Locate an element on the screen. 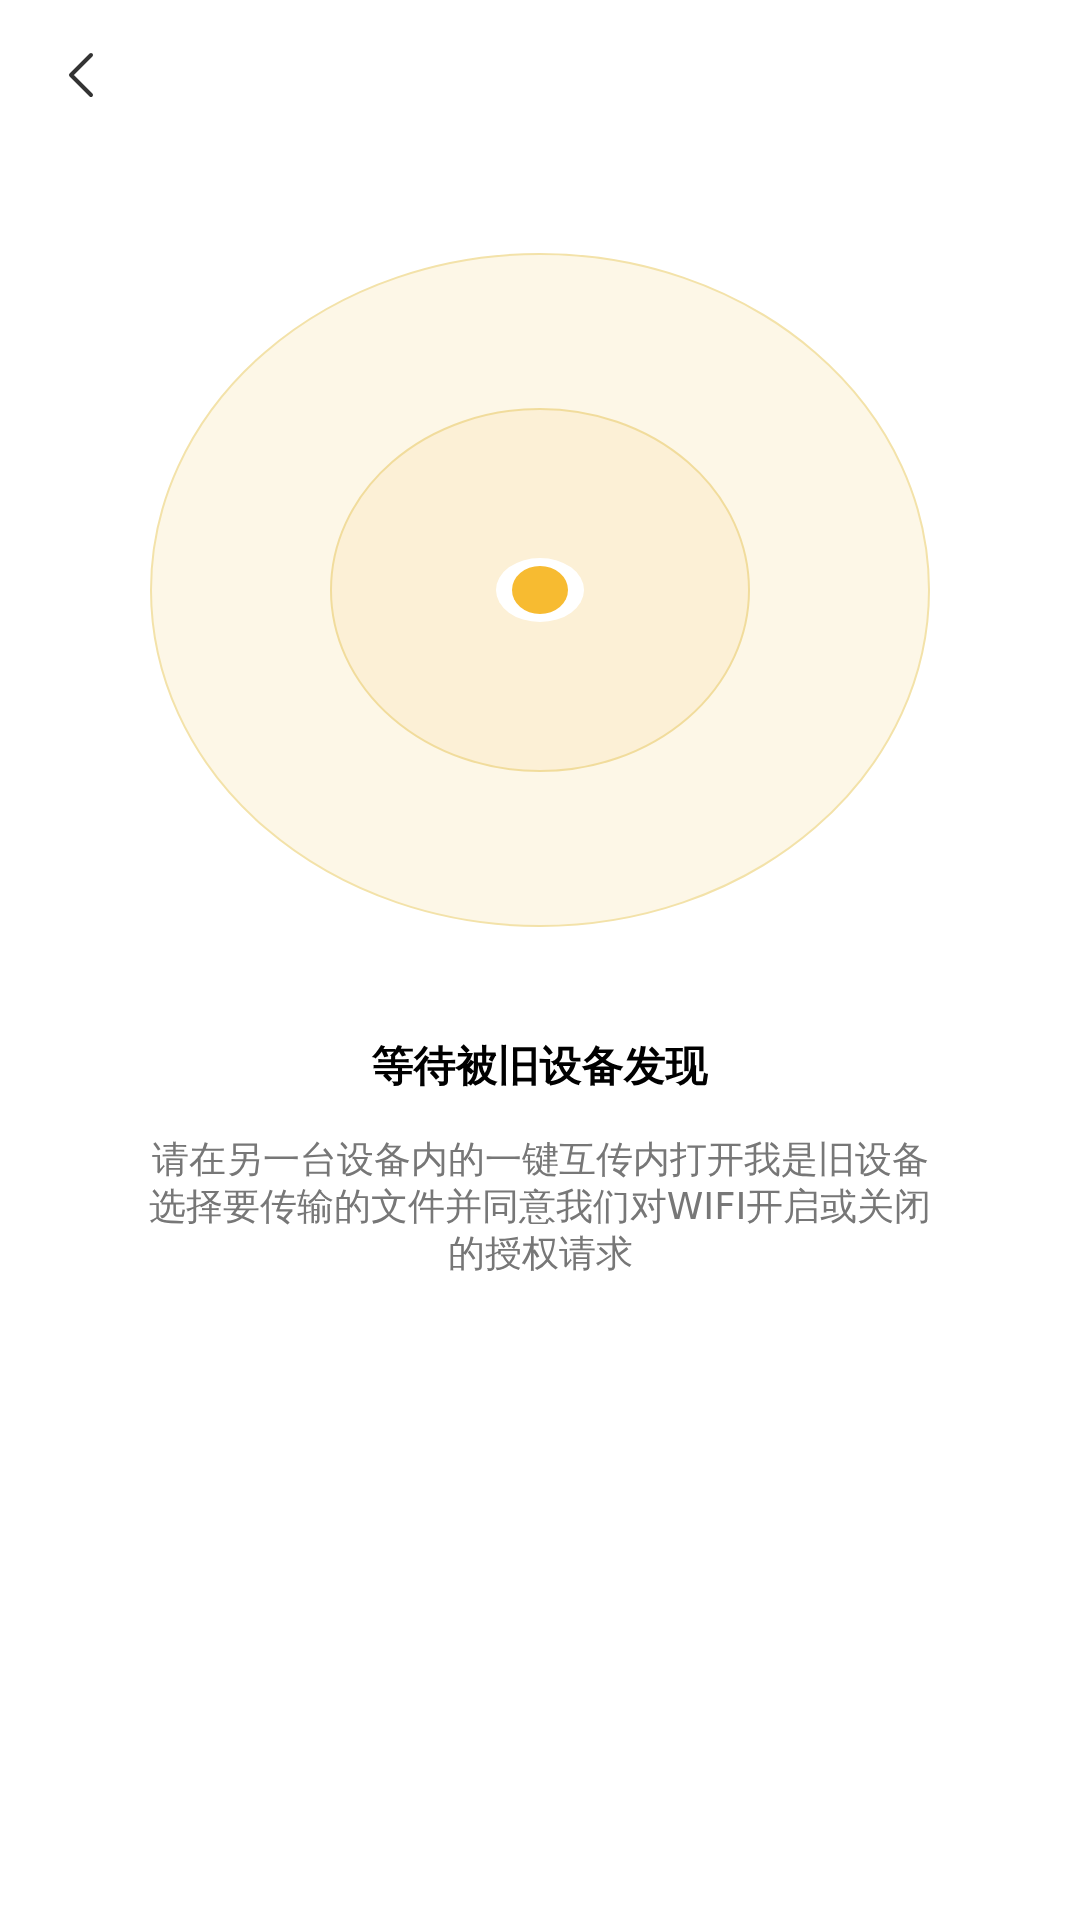 The image size is (1080, 1920). back-icon is located at coordinates (80, 75).